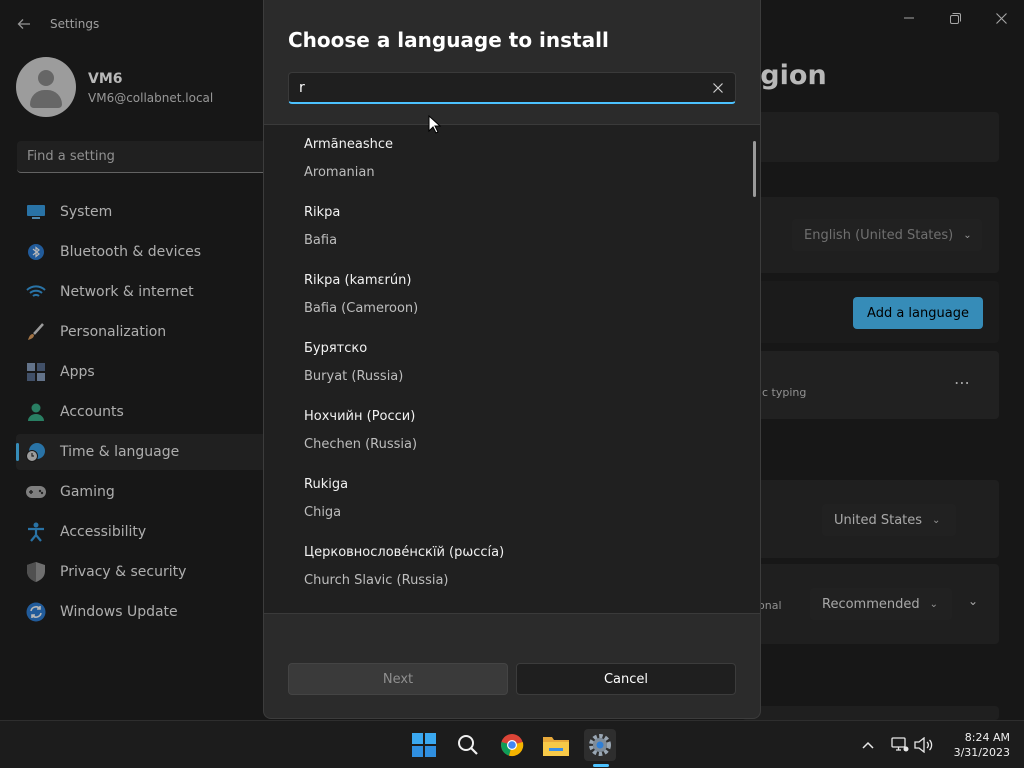  Describe the element at coordinates (519, 497) in the screenshot. I see `language-option: Rukiga Chiga` at that location.